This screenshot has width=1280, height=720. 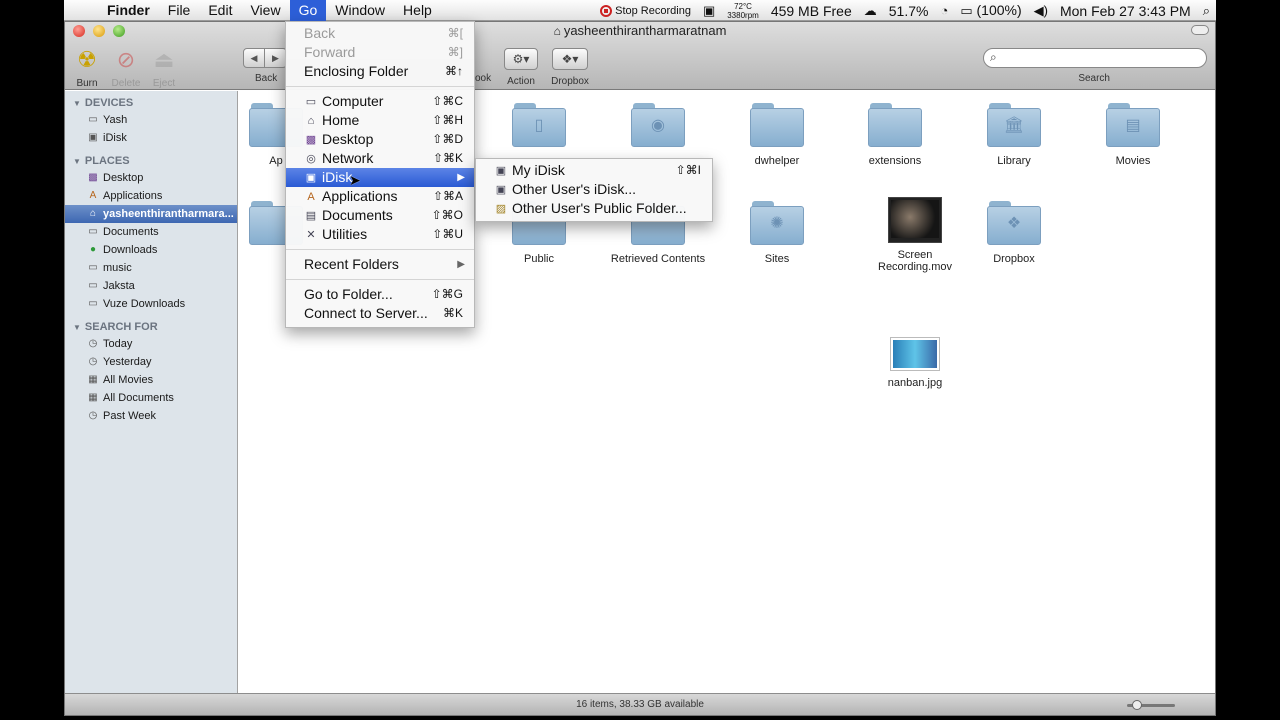 What do you see at coordinates (521, 59) in the screenshot?
I see `gear-icon: ⚙▾` at bounding box center [521, 59].